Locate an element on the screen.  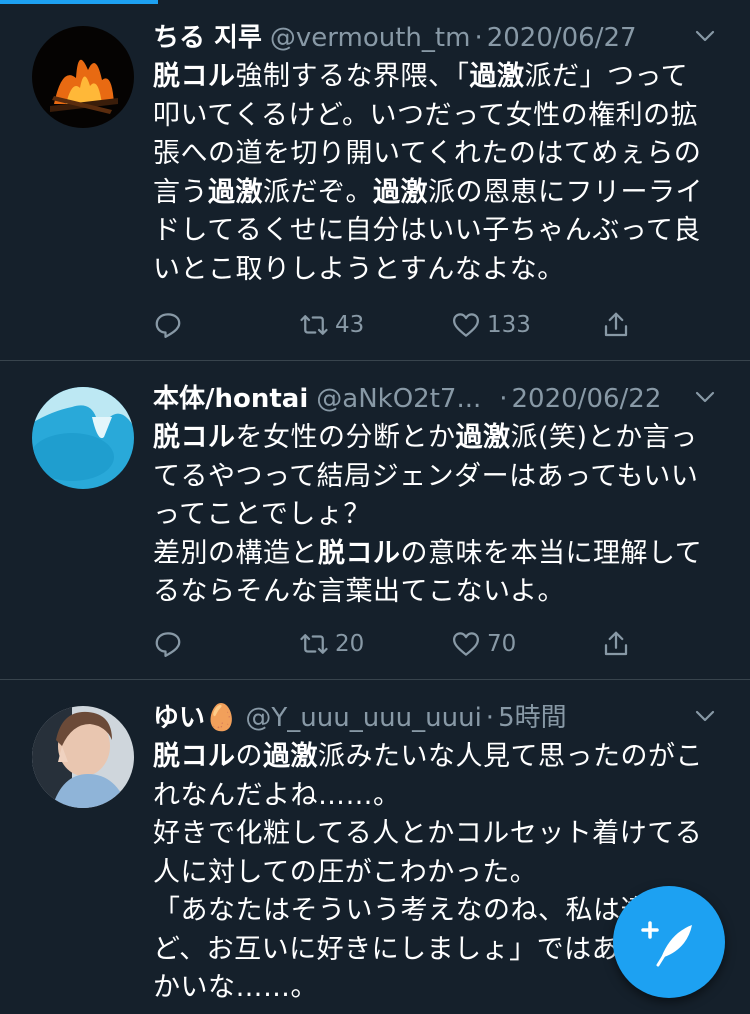
tweet-header: ちる 지루 @vermouth_tm · 2020/06/27 is located at coordinates (438, 38).